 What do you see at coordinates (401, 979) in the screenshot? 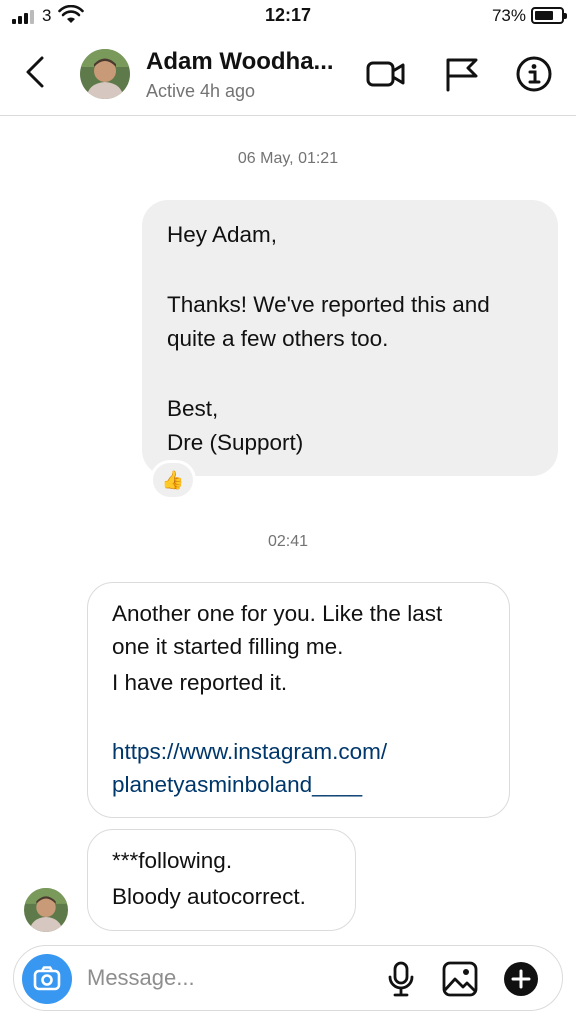
I see `microphone-icon` at bounding box center [401, 979].